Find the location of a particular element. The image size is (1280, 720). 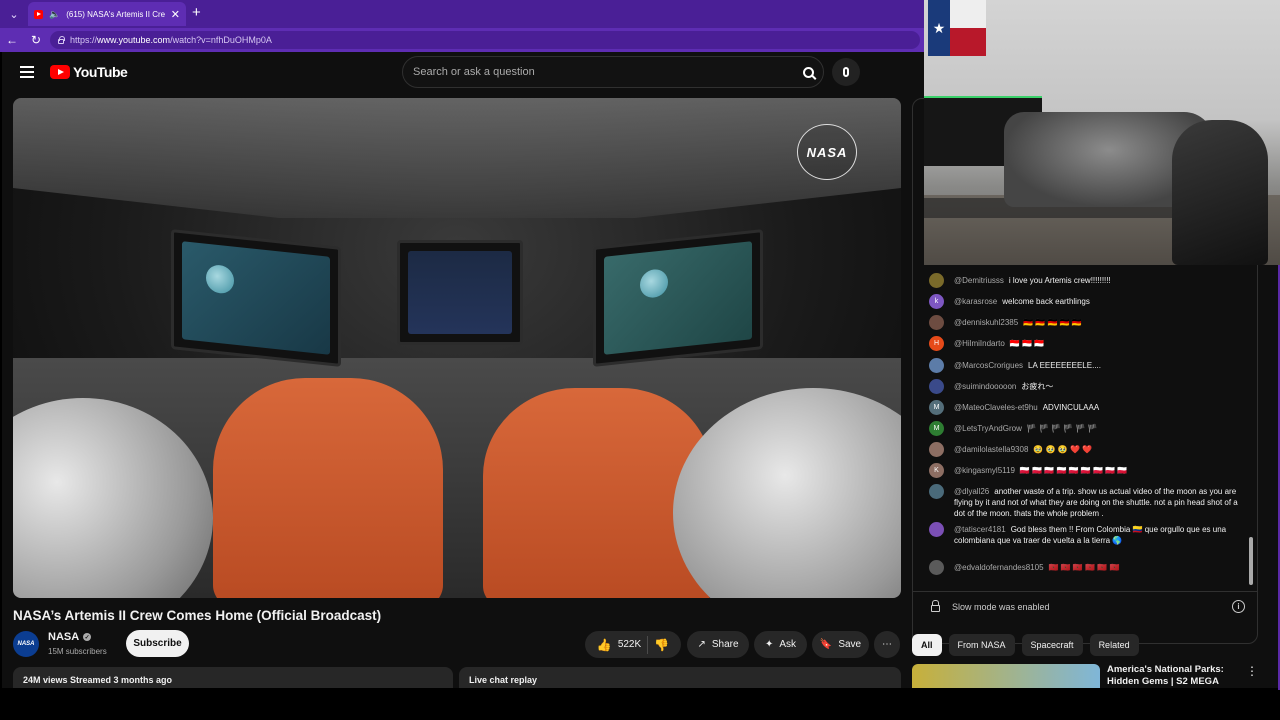

channel-avatar: NASA is located at coordinates (26, 644).